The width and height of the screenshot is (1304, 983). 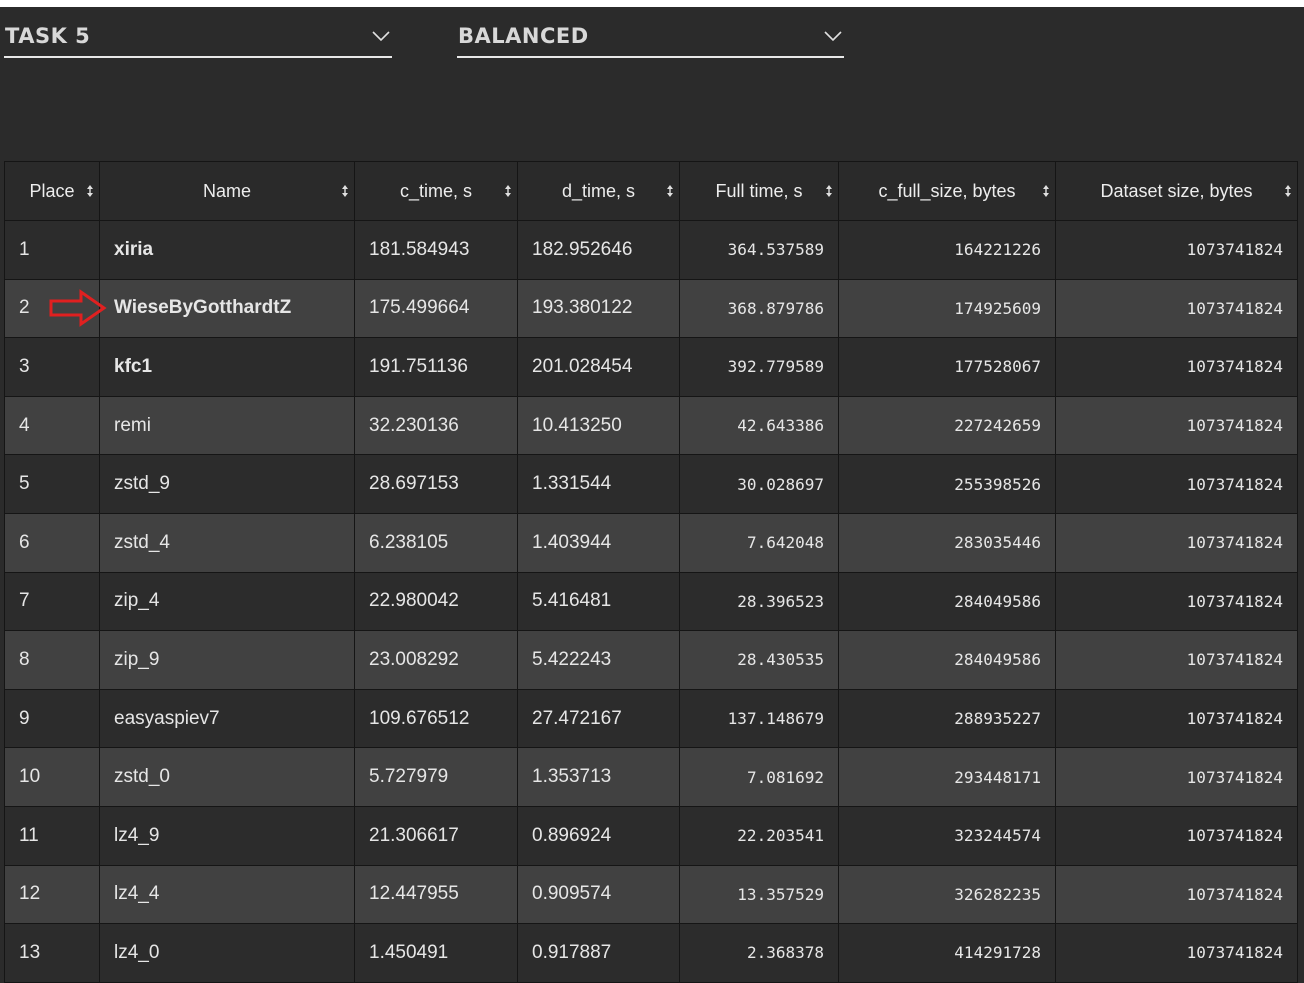 I want to click on name-cell: lz4_0, so click(x=227, y=953).